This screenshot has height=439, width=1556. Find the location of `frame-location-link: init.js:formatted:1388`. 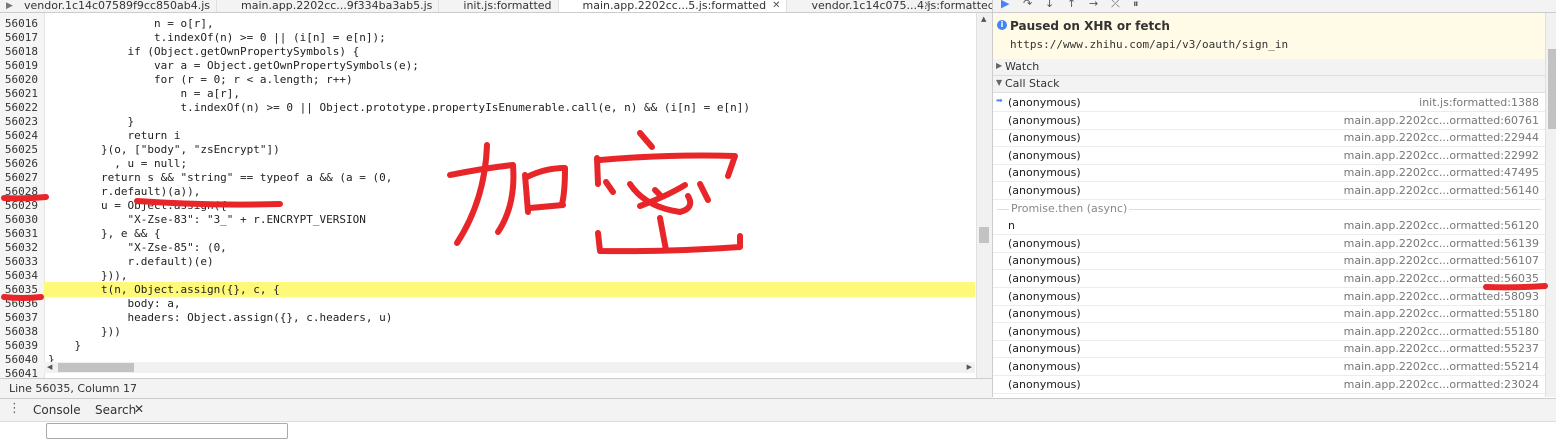

frame-location-link: init.js:formatted:1388 is located at coordinates (1479, 102).